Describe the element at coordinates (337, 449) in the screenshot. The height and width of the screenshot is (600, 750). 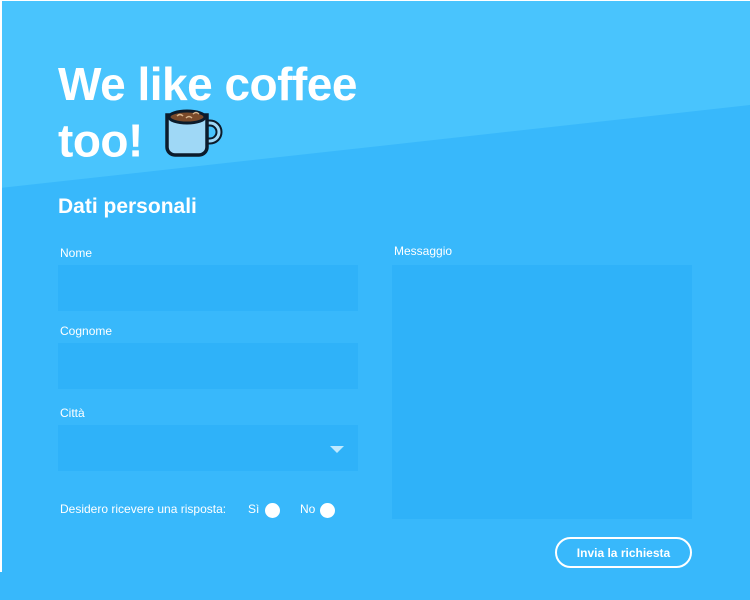
I see `chevron-down-icon` at that location.